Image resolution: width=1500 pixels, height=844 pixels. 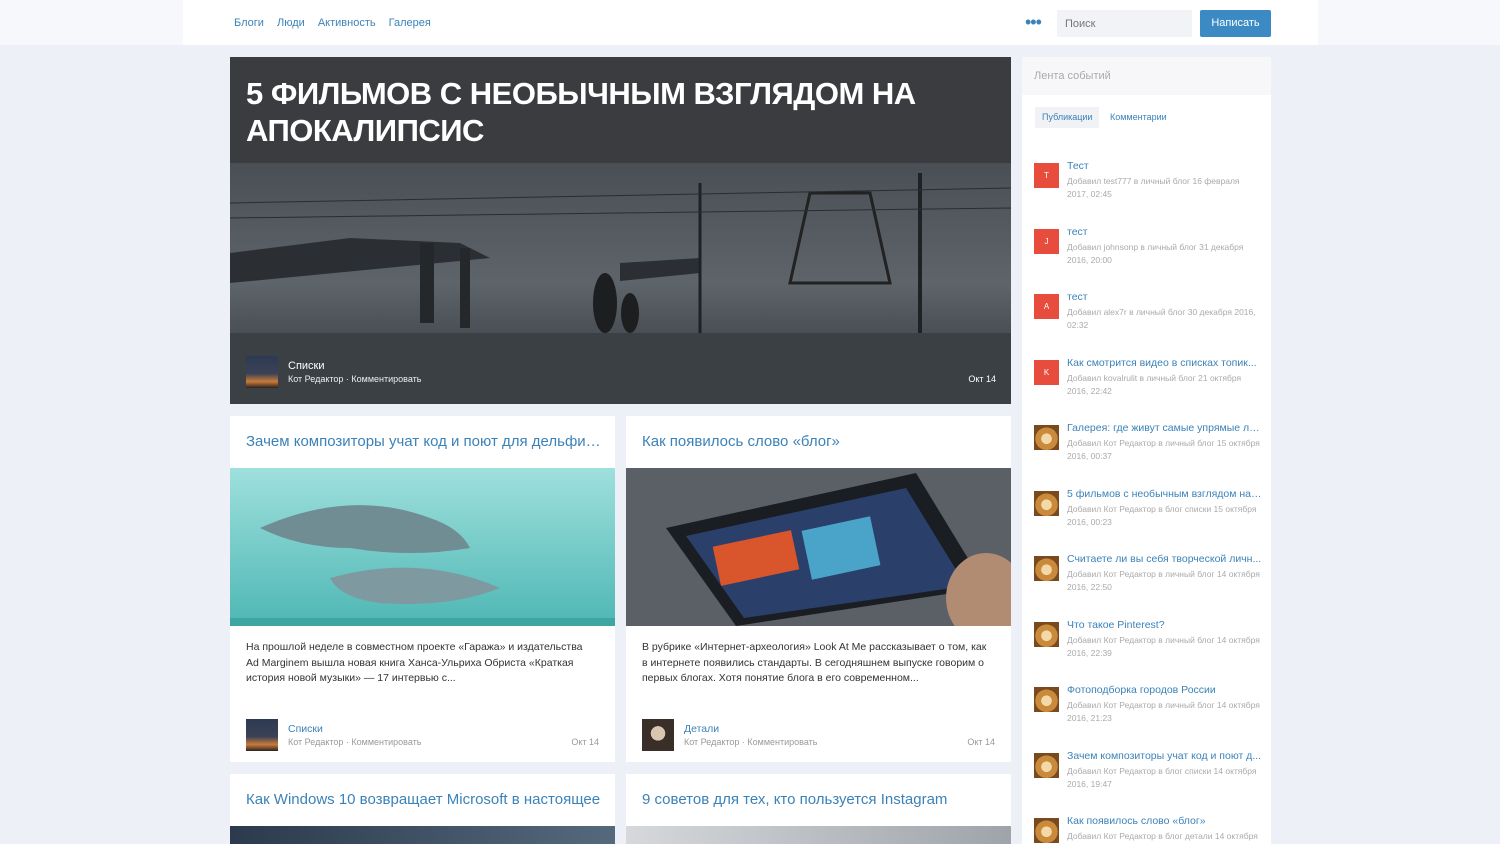 I want to click on activity-feed-item-title: Как появилось слово «блог», so click(x=1164, y=821).